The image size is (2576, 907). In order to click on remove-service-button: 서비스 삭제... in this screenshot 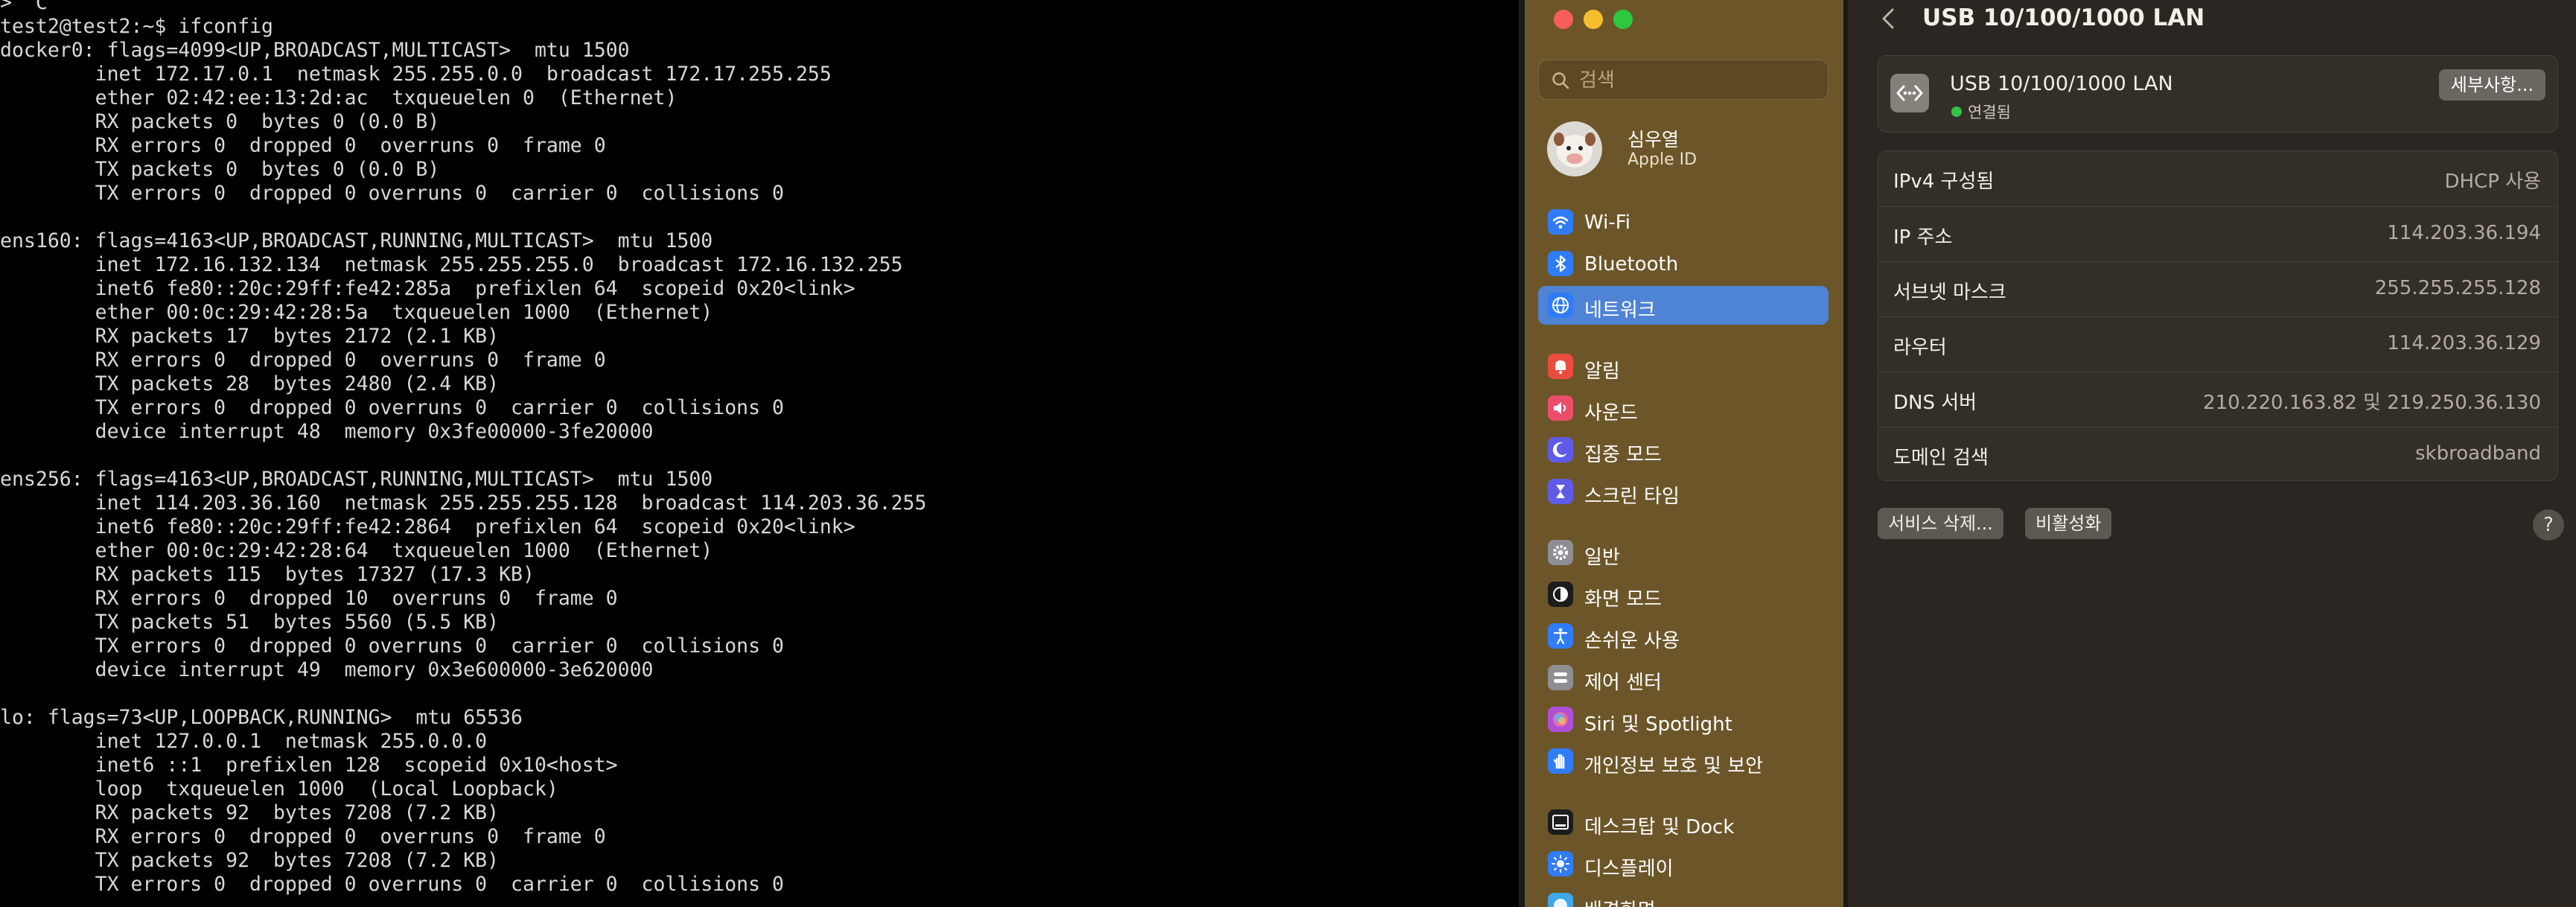, I will do `click(1940, 524)`.